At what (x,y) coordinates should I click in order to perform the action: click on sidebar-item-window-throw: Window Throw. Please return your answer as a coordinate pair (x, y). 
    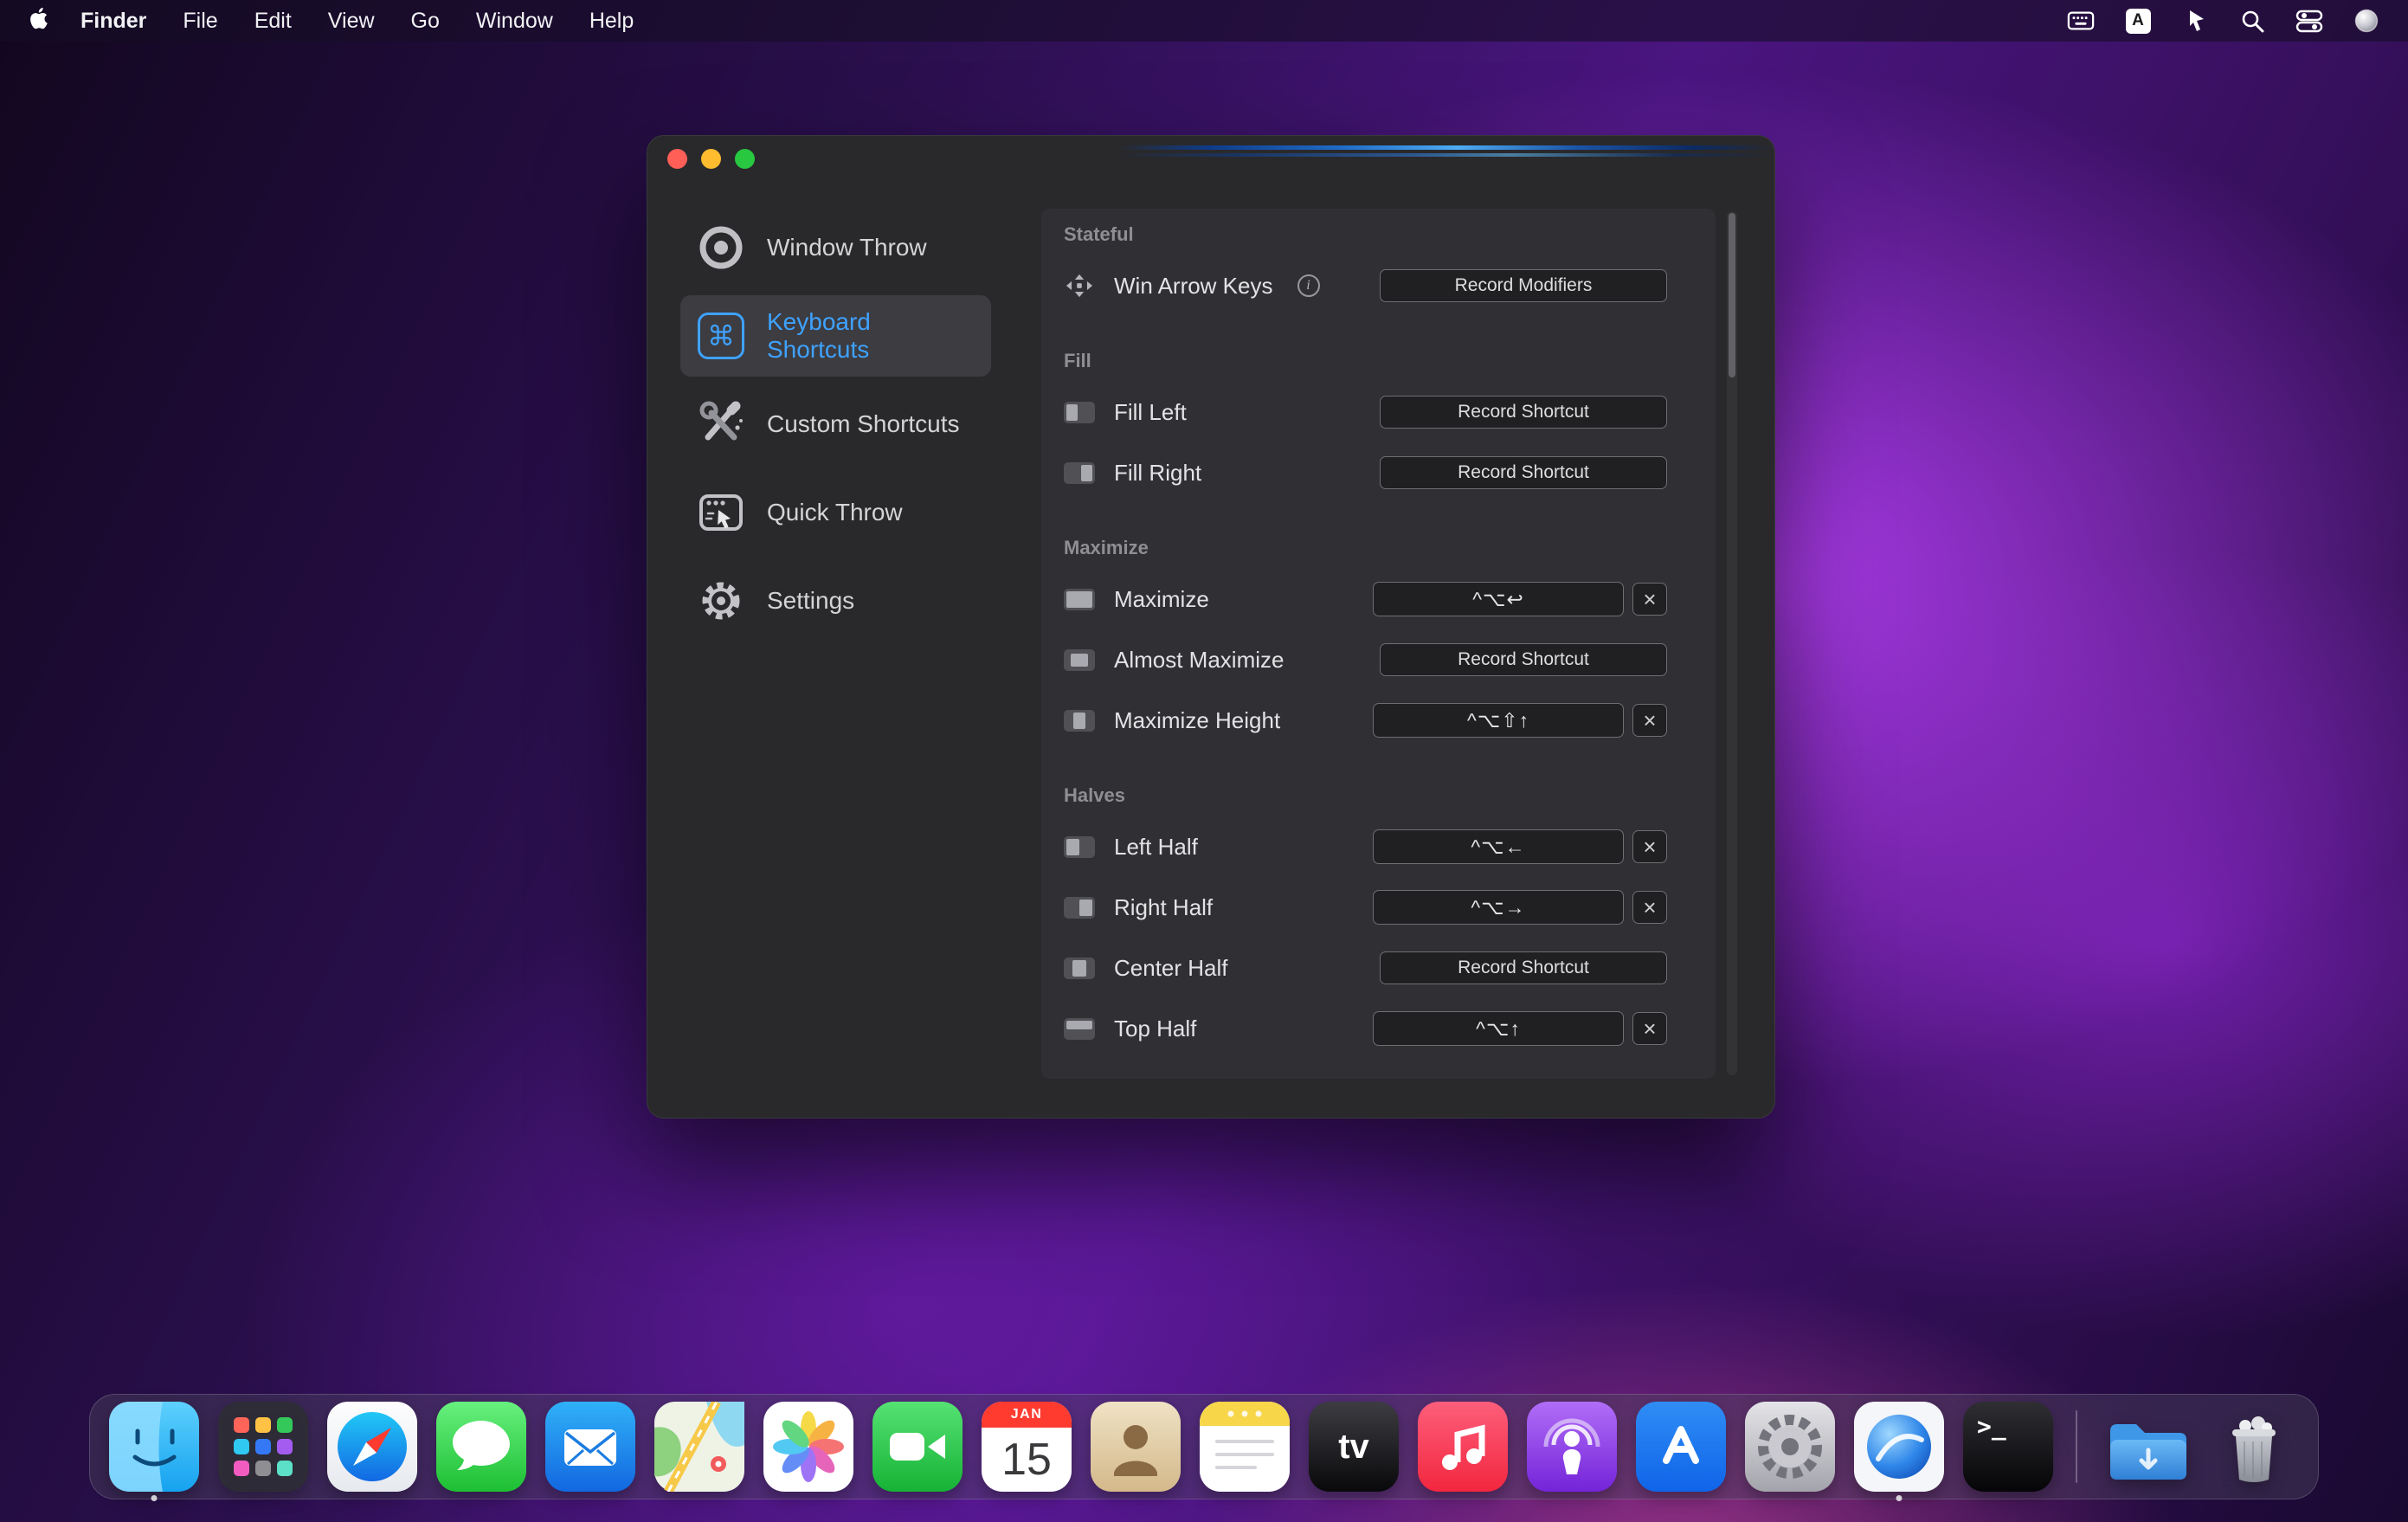
    Looking at the image, I should click on (835, 247).